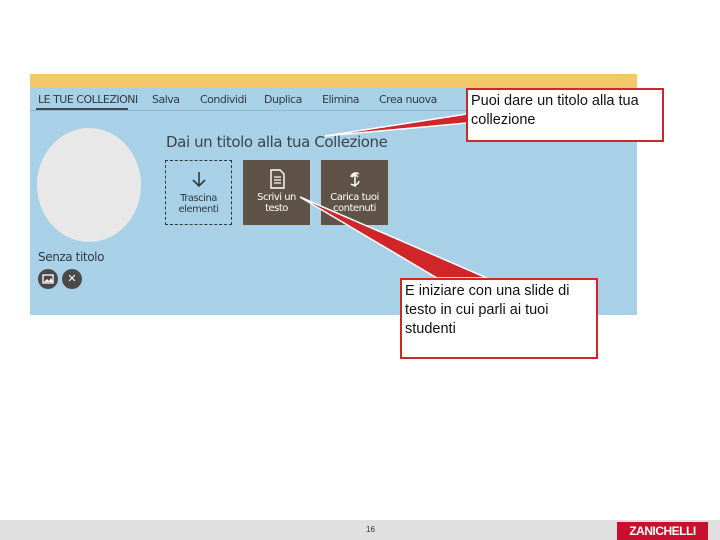  What do you see at coordinates (354, 208) in the screenshot?
I see `upload-tile-line2: contenuti` at bounding box center [354, 208].